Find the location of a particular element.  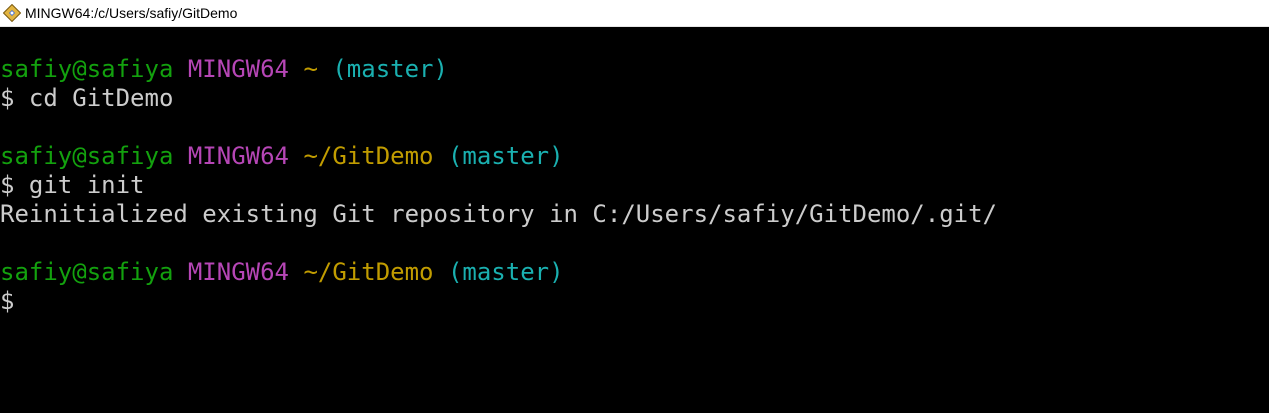

cwd-path: ~ is located at coordinates (310, 69).